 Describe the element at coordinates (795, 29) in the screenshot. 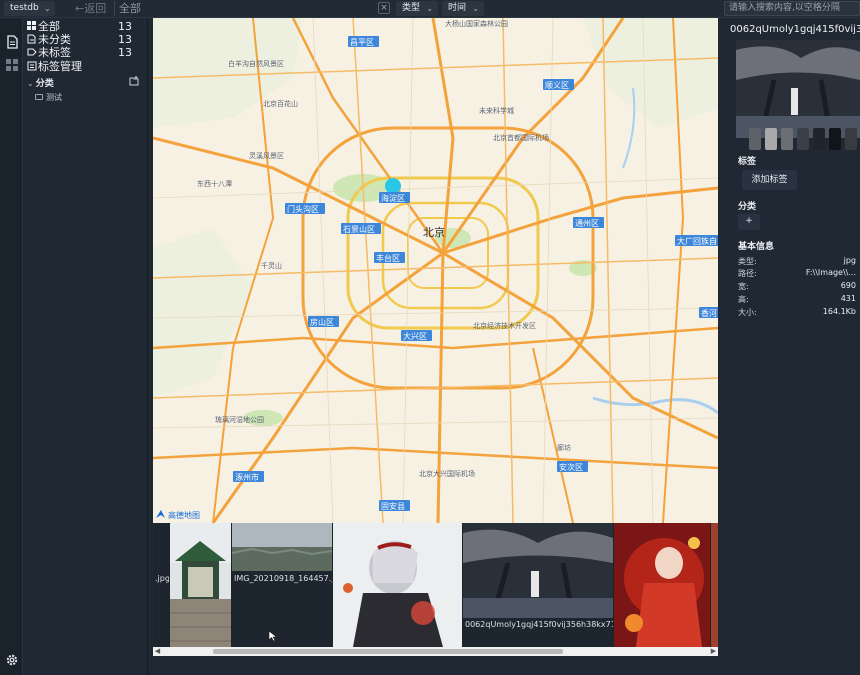

I see `file-name: 0062qUmoly1gqj415f0vij356h38kx71` at that location.